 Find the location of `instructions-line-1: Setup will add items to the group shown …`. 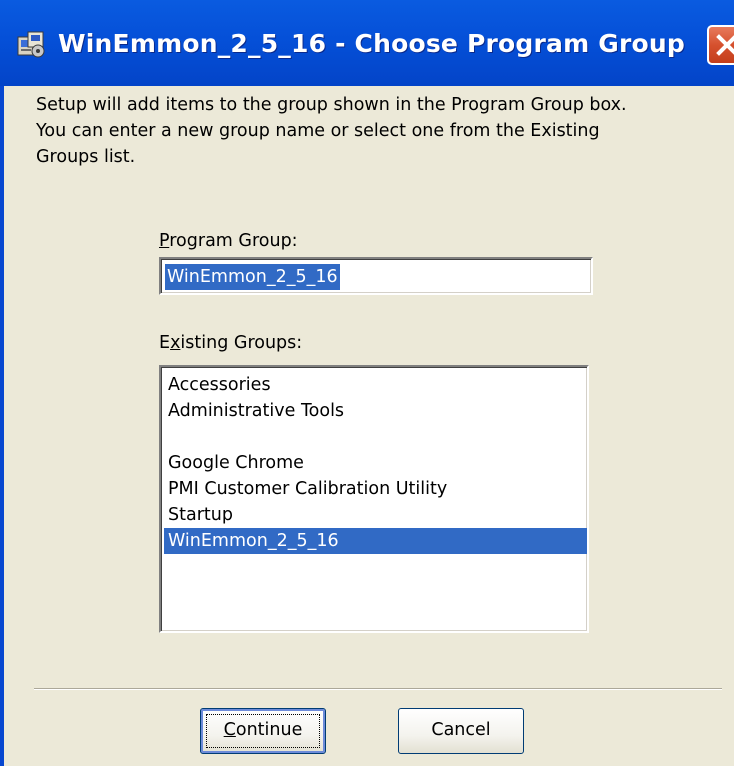

instructions-line-1: Setup will add items to the group shown … is located at coordinates (331, 105).